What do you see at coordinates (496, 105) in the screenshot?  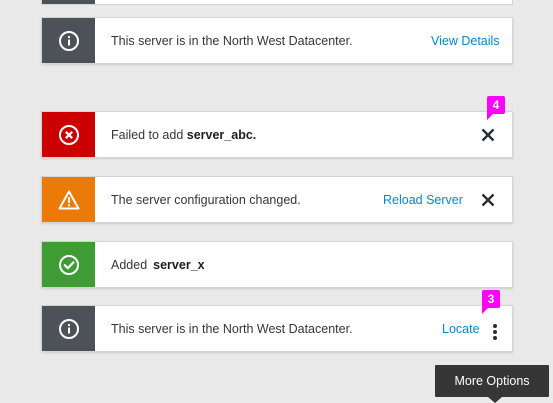 I see `badge-number: 4` at bounding box center [496, 105].